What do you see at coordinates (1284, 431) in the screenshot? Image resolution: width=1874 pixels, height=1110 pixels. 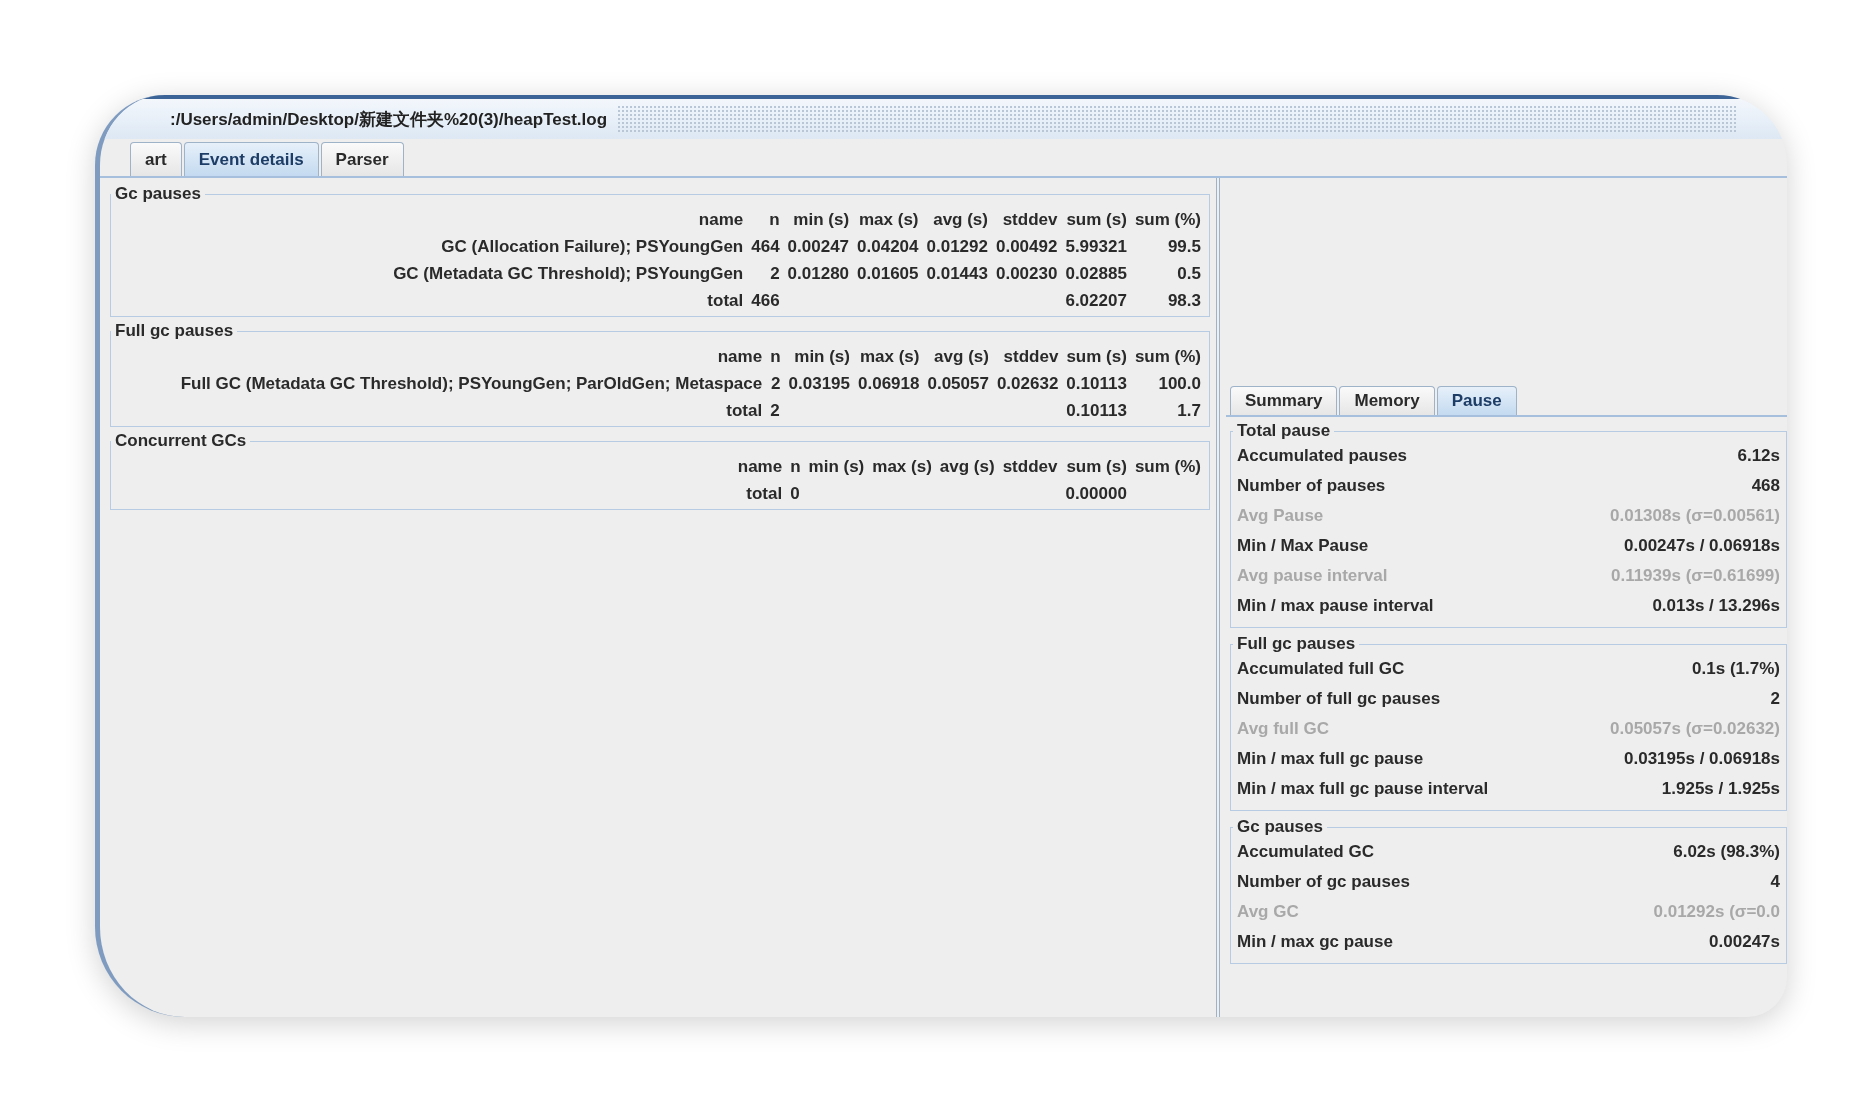 I see `section-title: Total pause` at bounding box center [1284, 431].